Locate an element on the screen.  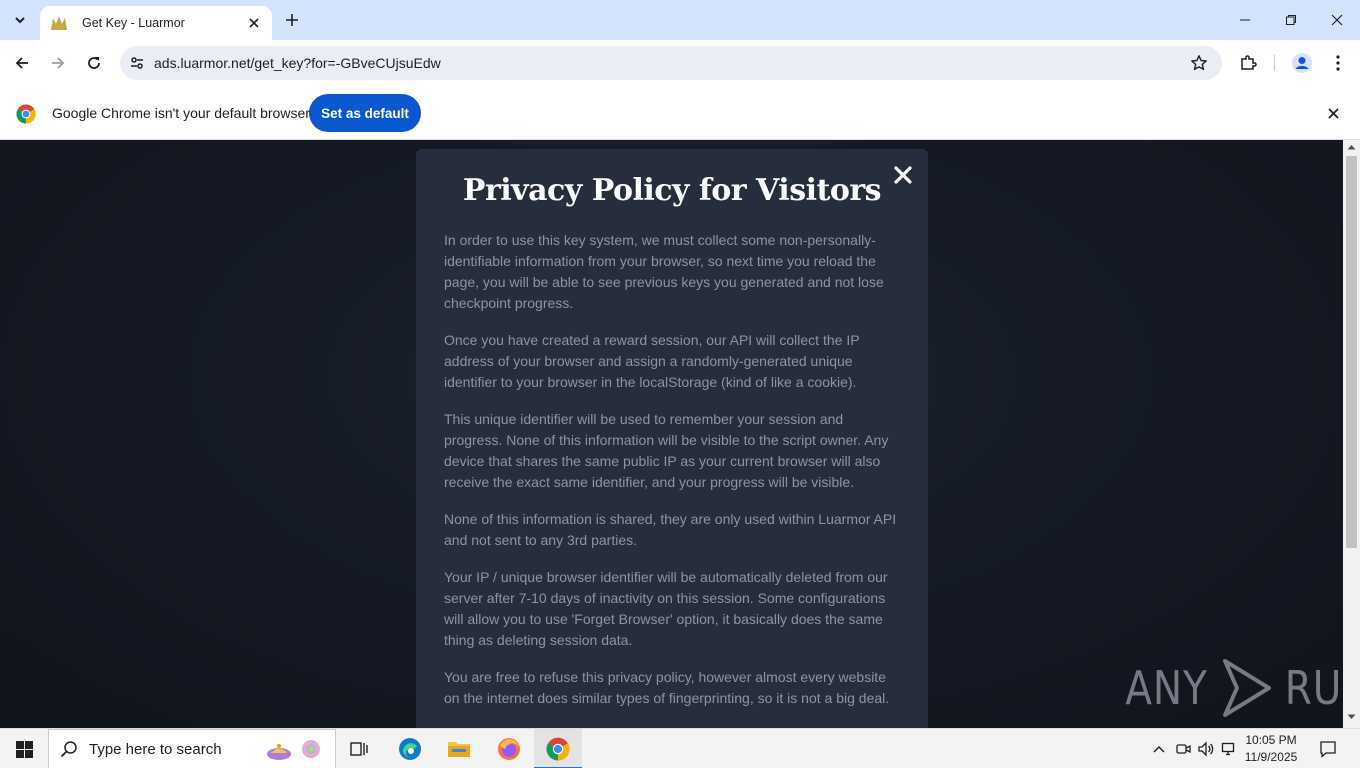
reload-button is located at coordinates (94, 63).